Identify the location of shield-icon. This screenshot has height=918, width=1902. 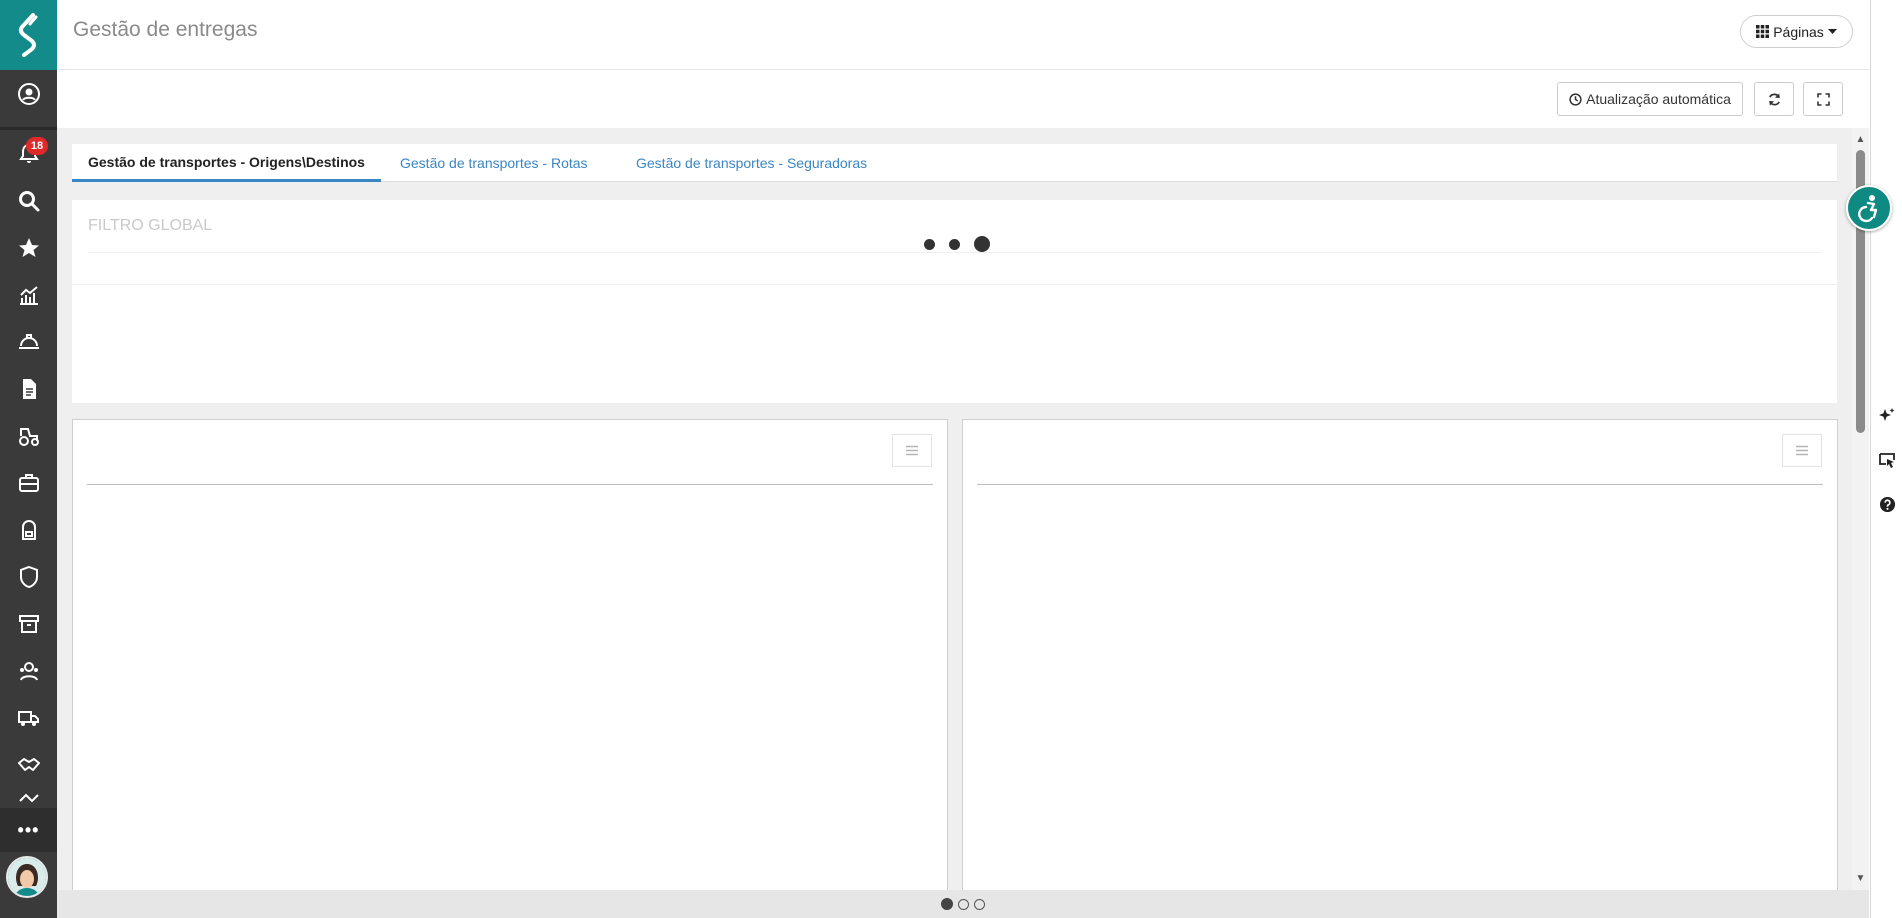
(28, 577).